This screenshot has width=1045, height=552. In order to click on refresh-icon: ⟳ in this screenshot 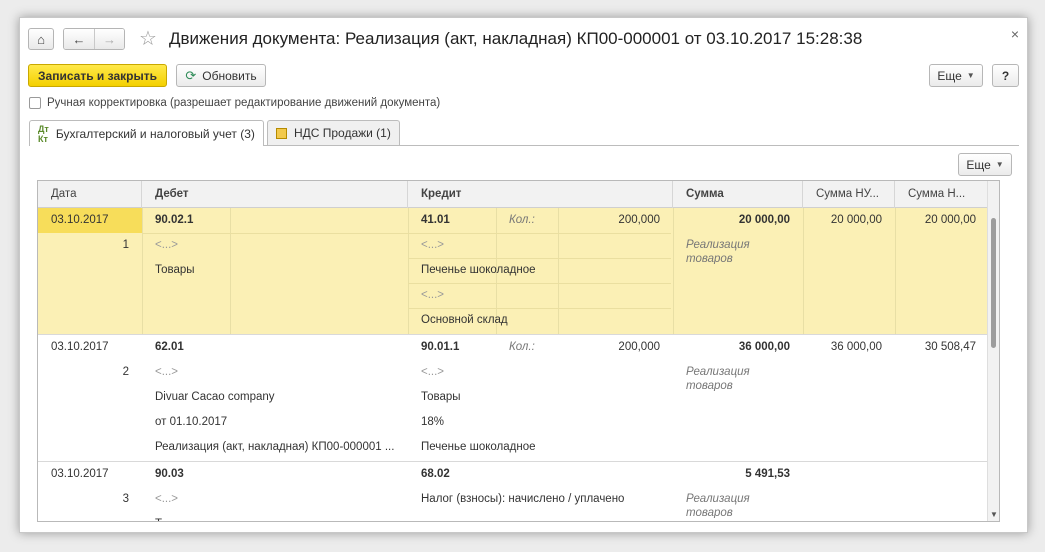, I will do `click(191, 75)`.